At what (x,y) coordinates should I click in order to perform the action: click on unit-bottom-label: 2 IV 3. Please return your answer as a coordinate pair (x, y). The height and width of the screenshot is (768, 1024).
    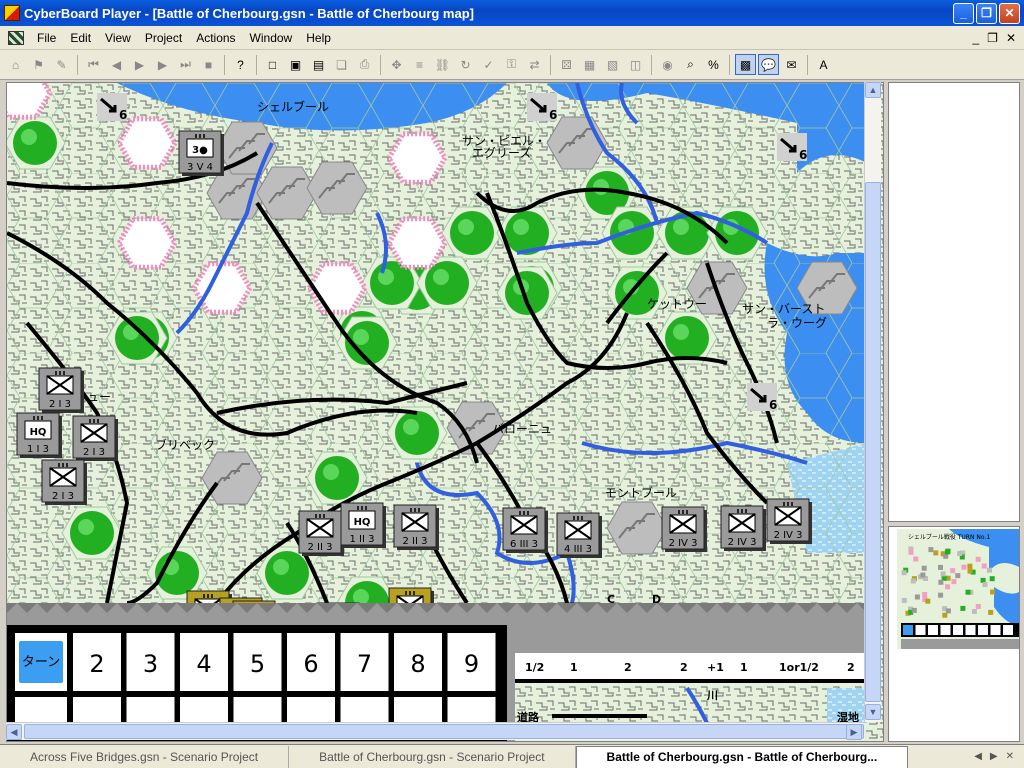
    Looking at the image, I should click on (788, 535).